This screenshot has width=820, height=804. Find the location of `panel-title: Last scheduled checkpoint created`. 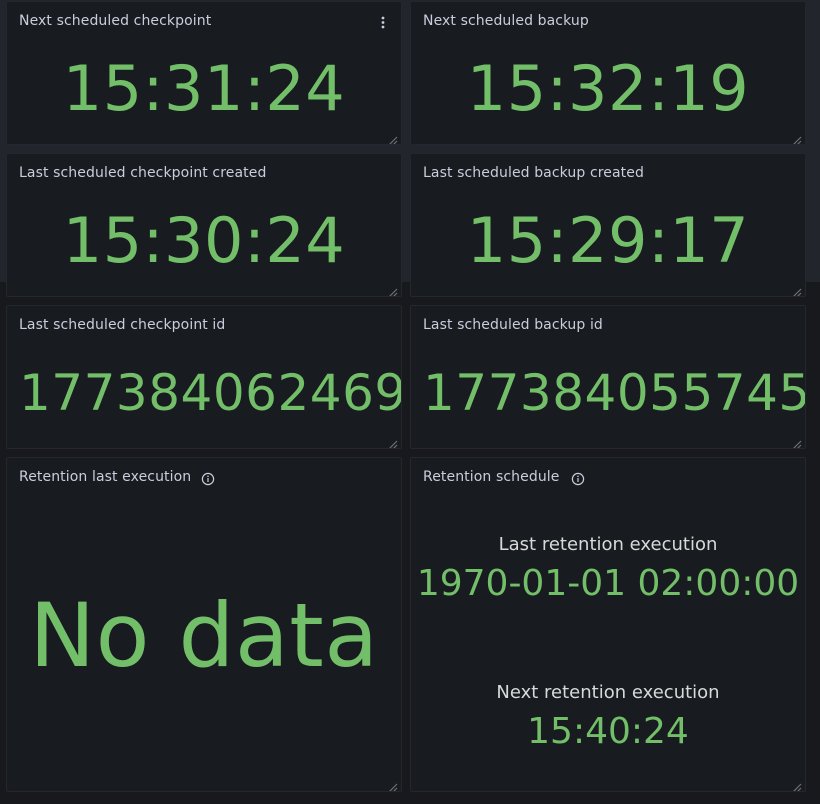

panel-title: Last scheduled checkpoint created is located at coordinates (143, 173).